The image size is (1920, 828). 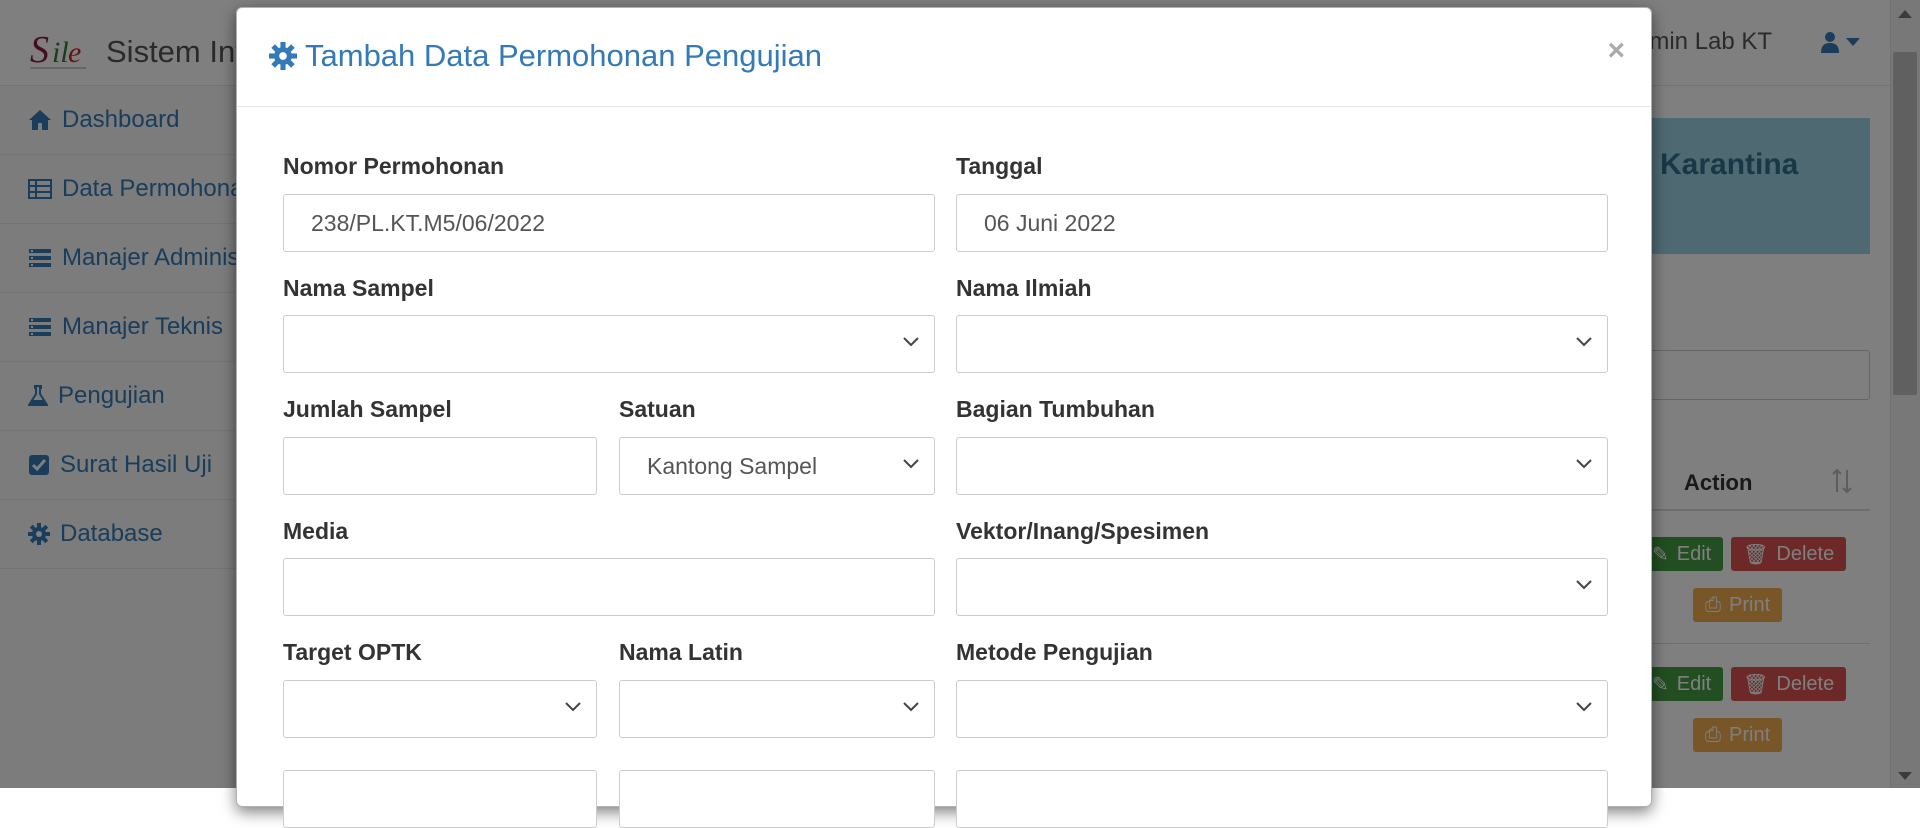 What do you see at coordinates (609, 344) in the screenshot?
I see `nama-sampel-select` at bounding box center [609, 344].